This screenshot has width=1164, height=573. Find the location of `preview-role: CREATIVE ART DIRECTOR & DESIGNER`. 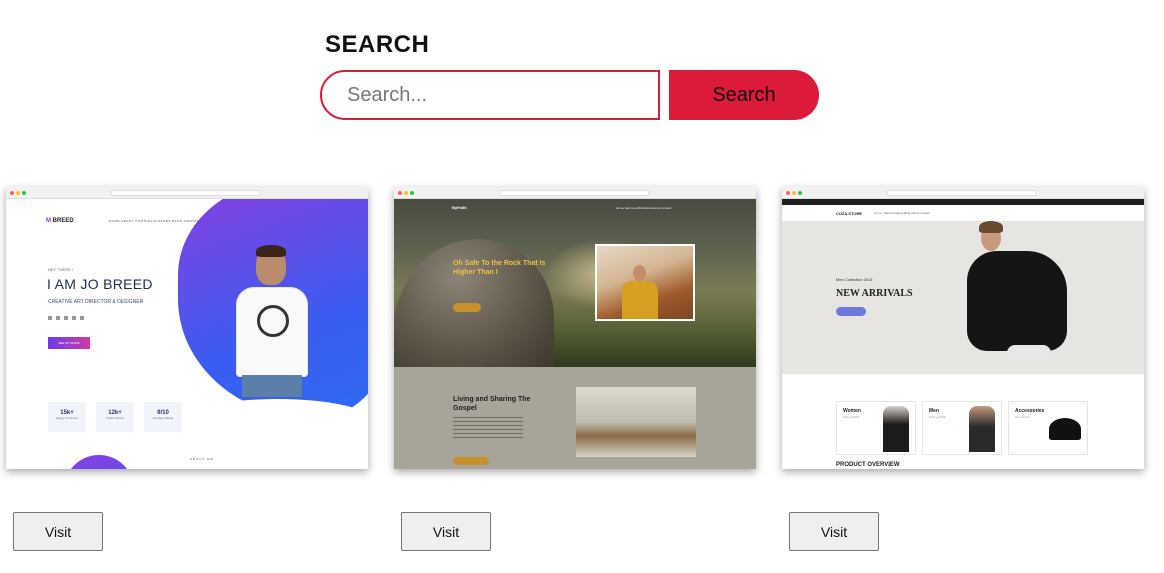

preview-role: CREATIVE ART DIRECTOR & DESIGNER is located at coordinates (96, 302).